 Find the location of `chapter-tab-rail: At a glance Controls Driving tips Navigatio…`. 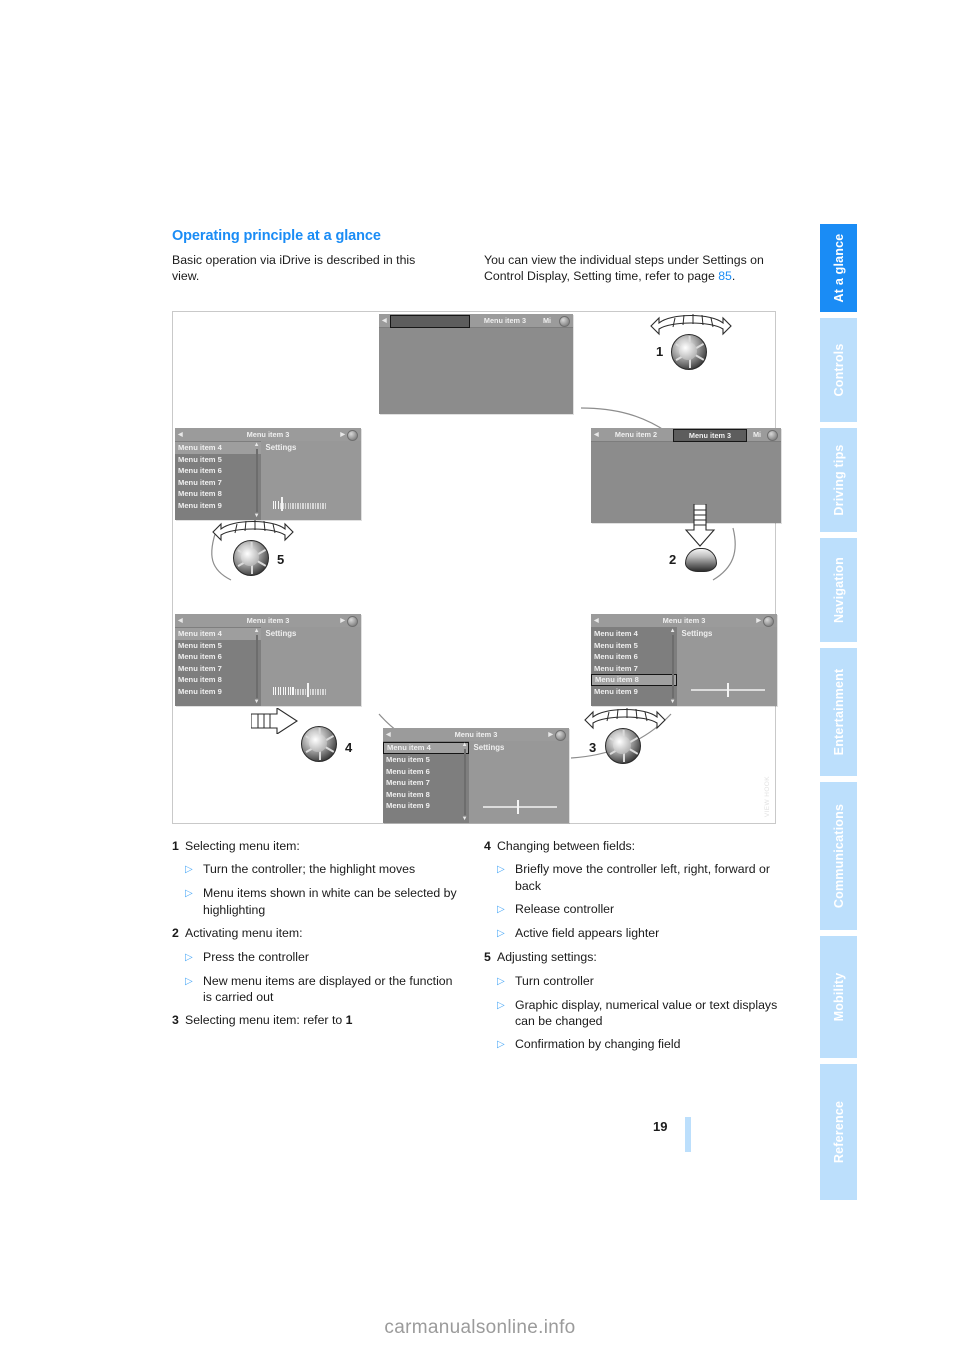

chapter-tab-rail: At a glance Controls Driving tips Navigatio… is located at coordinates (838, 712).